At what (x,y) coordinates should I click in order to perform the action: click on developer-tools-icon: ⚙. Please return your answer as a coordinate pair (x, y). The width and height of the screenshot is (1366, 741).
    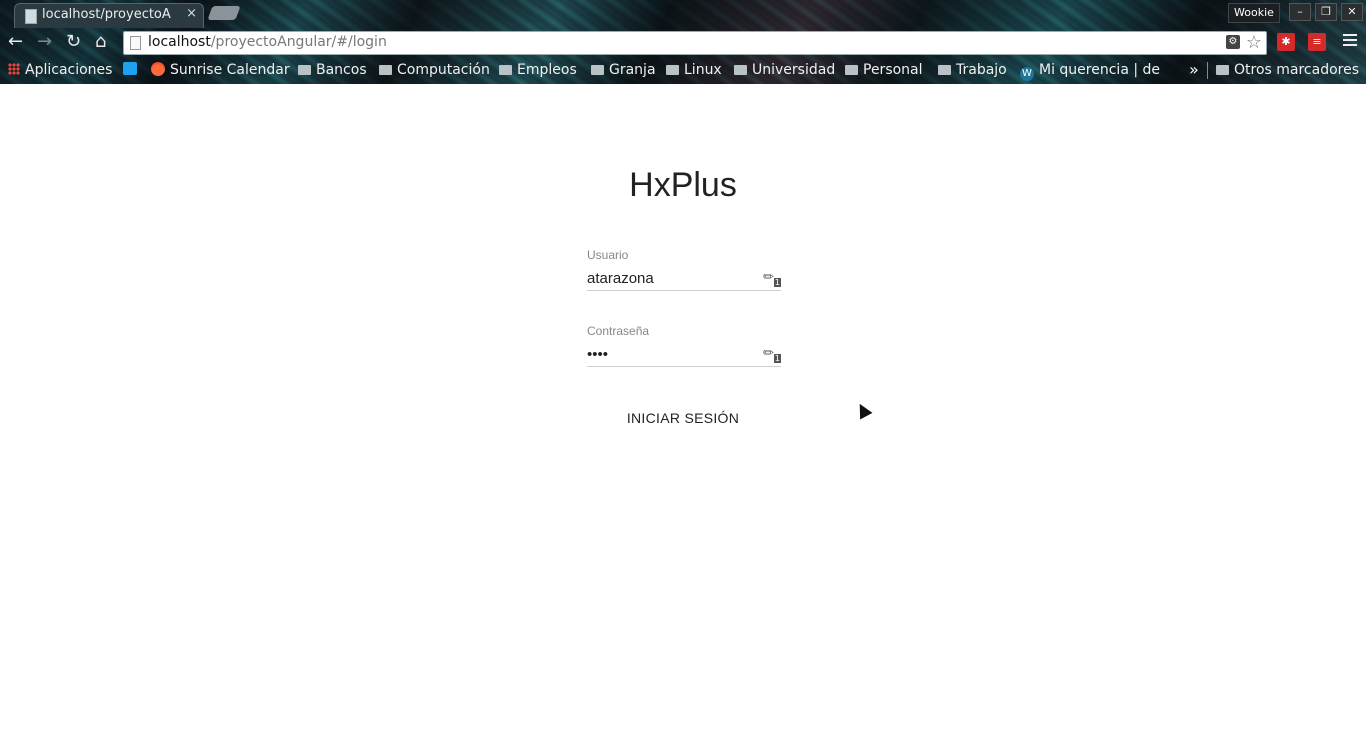
    Looking at the image, I should click on (1233, 42).